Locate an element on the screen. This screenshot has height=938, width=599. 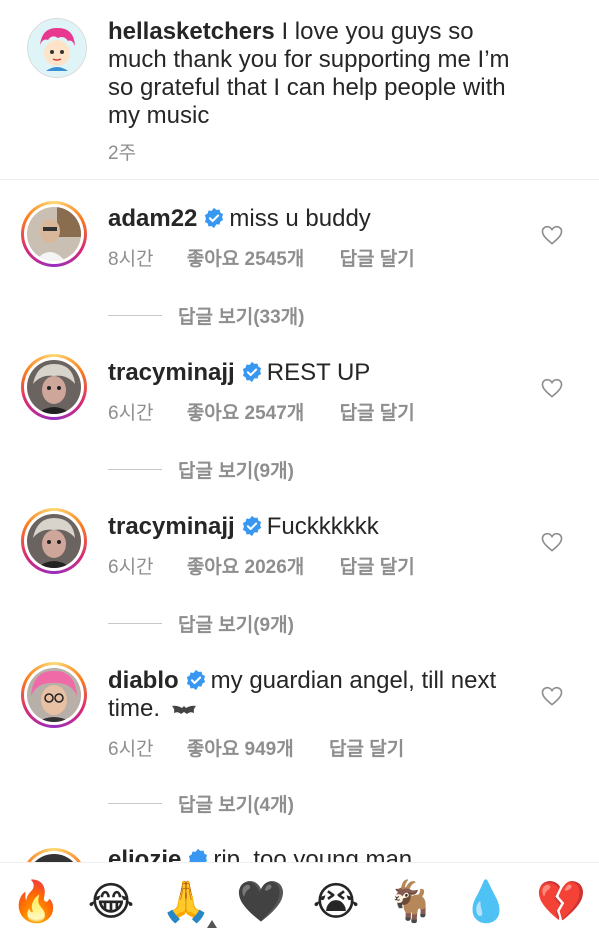
comment-text: diablo my guardian angel, till next time. is located at coordinates (318, 695).